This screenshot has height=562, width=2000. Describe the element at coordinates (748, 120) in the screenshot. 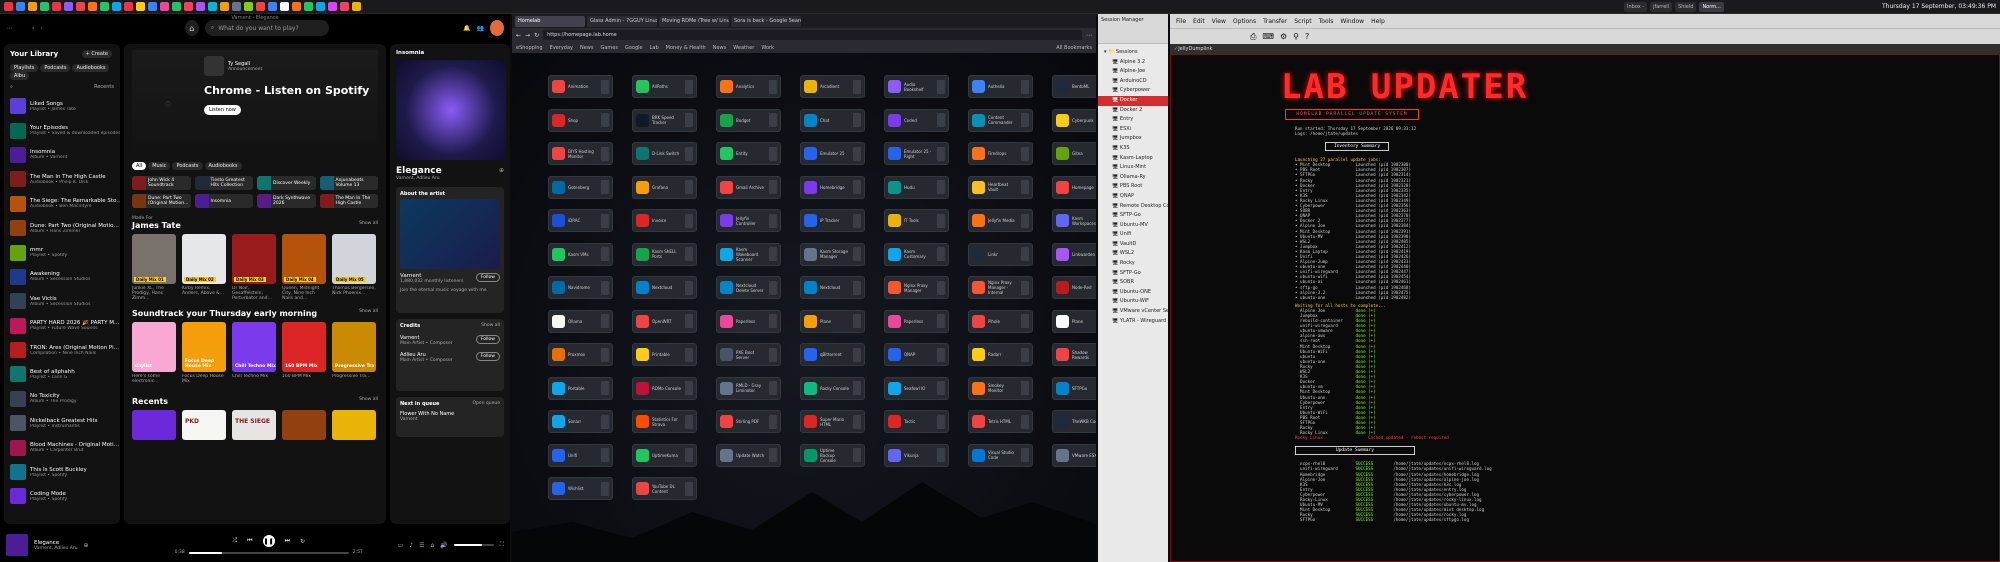

I see `service-tile: Budget` at that location.